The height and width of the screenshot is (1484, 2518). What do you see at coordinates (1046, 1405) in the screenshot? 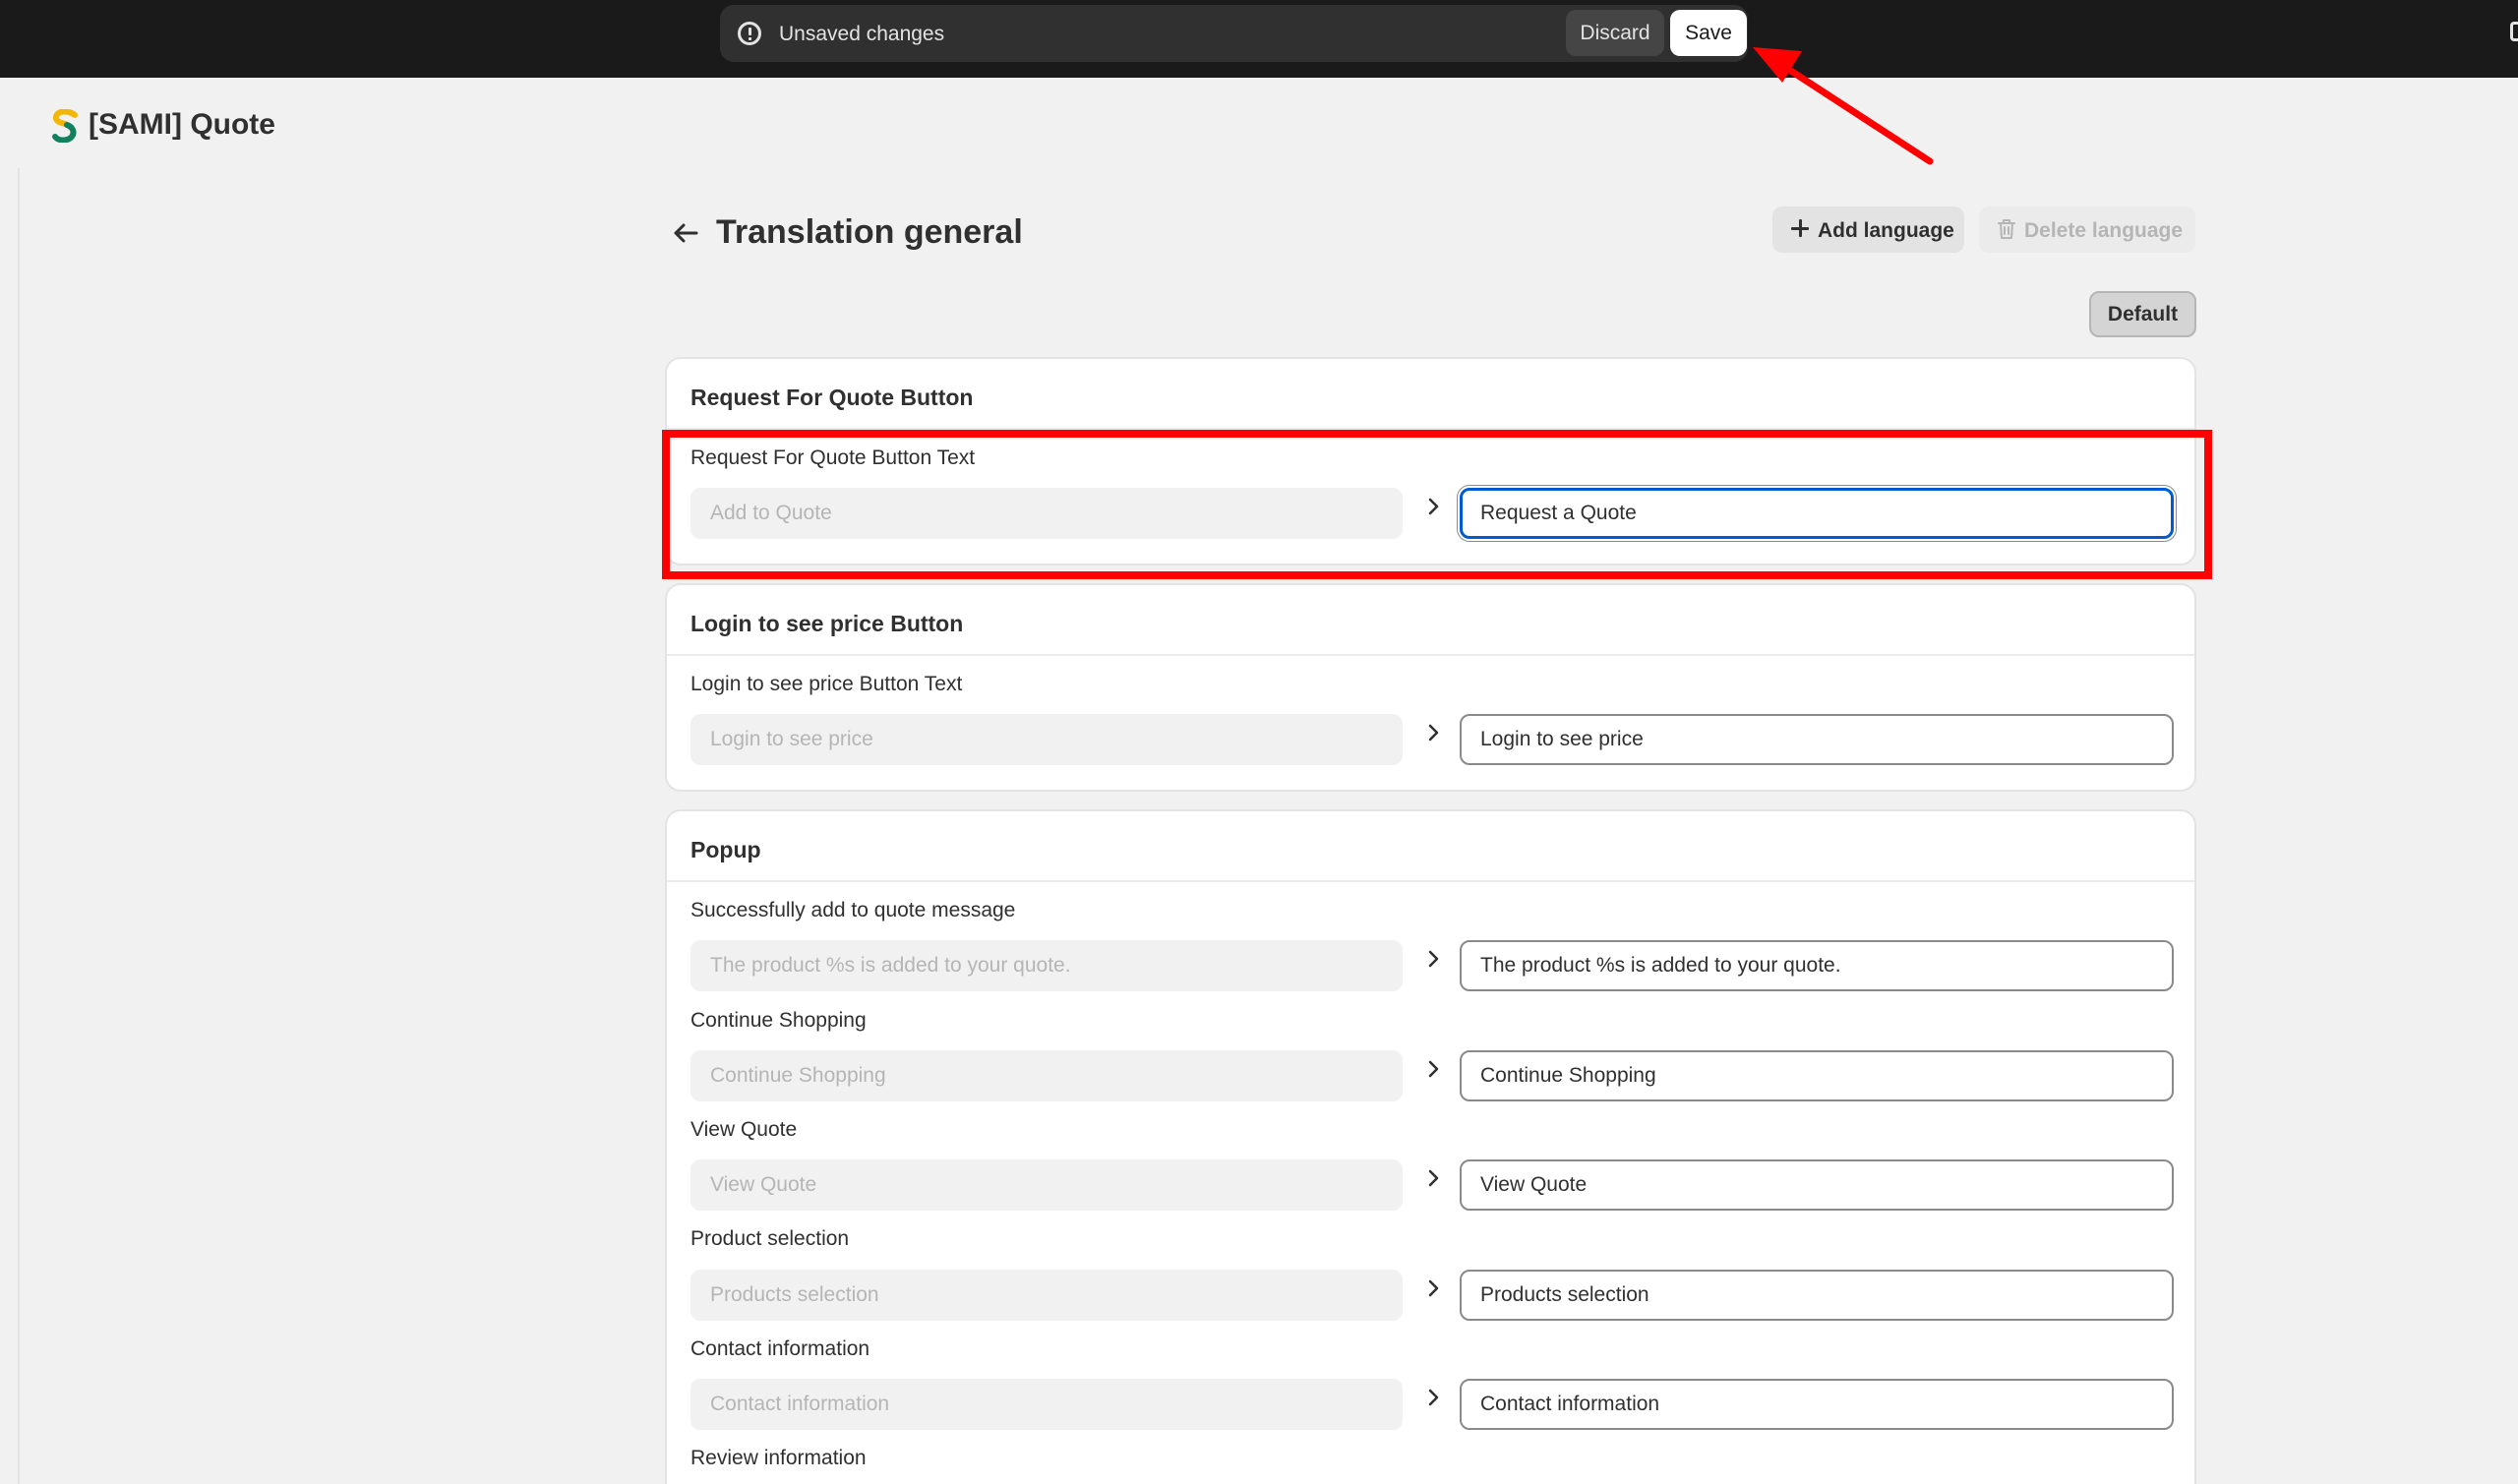
I see `source-text-field: Contact information` at bounding box center [1046, 1405].